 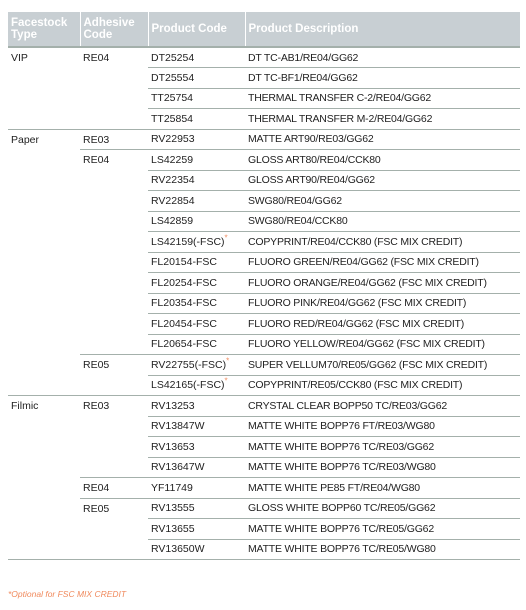 What do you see at coordinates (382, 344) in the screenshot?
I see `product-description-cell: FLUORO YELLOW/RE04/GG62 (FSC MIX CREDIT)` at bounding box center [382, 344].